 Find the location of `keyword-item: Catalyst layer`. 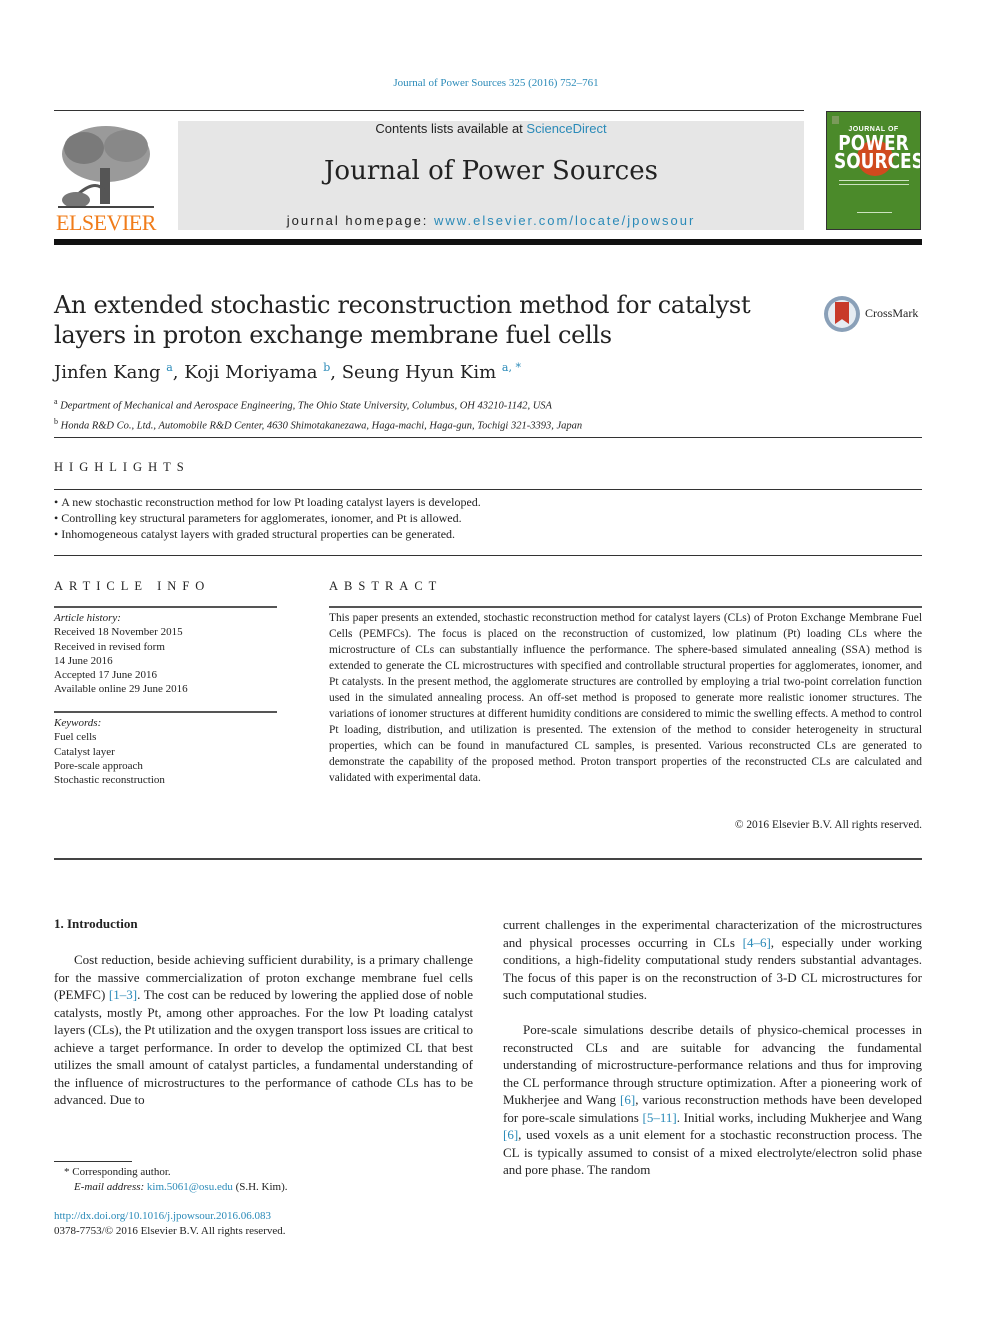

keyword-item: Catalyst layer is located at coordinates (84, 751).